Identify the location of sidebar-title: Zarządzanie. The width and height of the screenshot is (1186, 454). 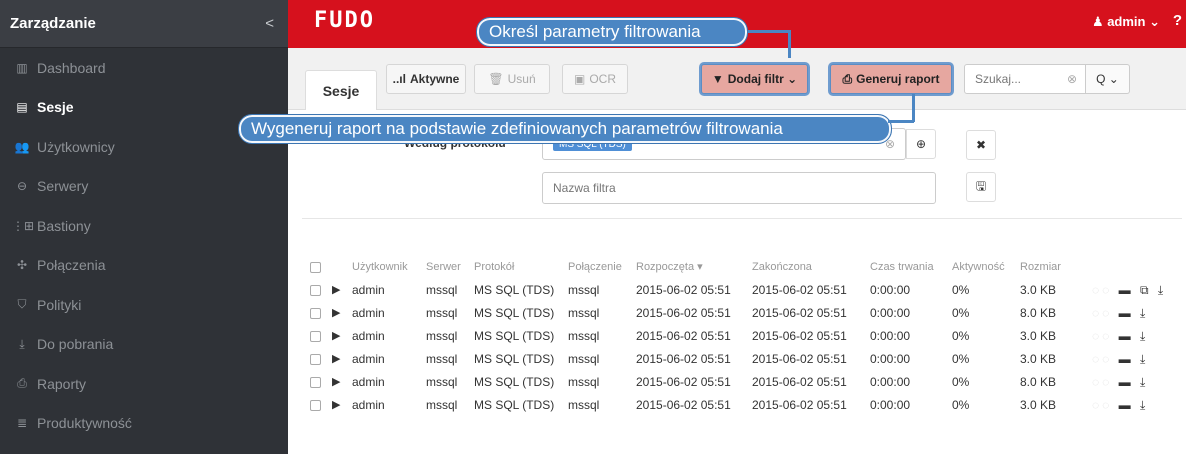
(53, 23).